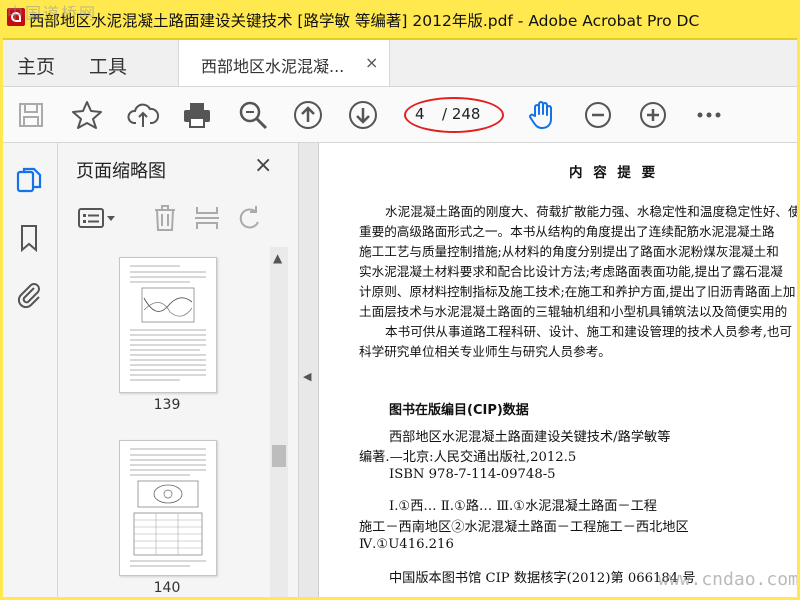 The width and height of the screenshot is (800, 600). What do you see at coordinates (485, 351) in the screenshot?
I see `doc-paragraph-line: 科学研究单位相关专业师生与研究人员参考。` at bounding box center [485, 351].